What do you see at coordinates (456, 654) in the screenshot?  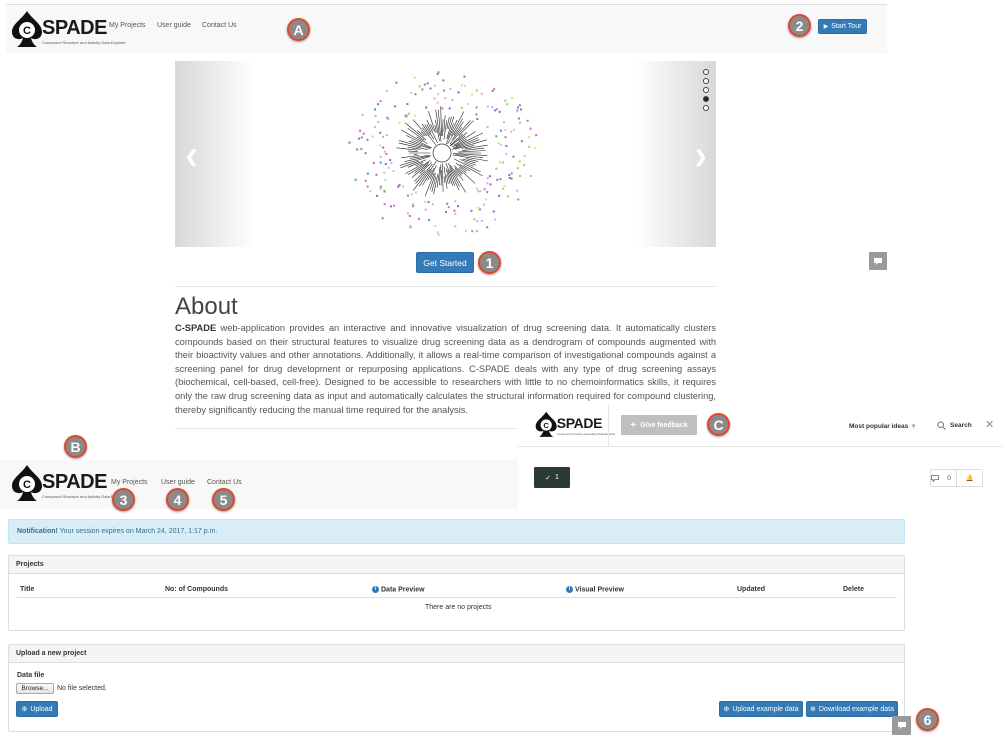 I see `upload-heading: Upload a new project` at bounding box center [456, 654].